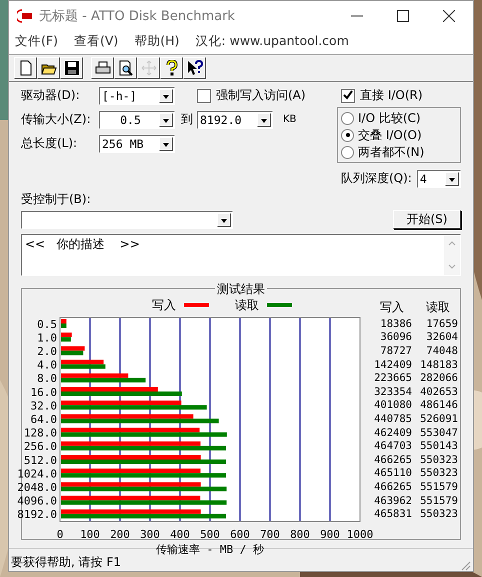  What do you see at coordinates (180, 534) in the screenshot?
I see `axis-label: 400` at bounding box center [180, 534].